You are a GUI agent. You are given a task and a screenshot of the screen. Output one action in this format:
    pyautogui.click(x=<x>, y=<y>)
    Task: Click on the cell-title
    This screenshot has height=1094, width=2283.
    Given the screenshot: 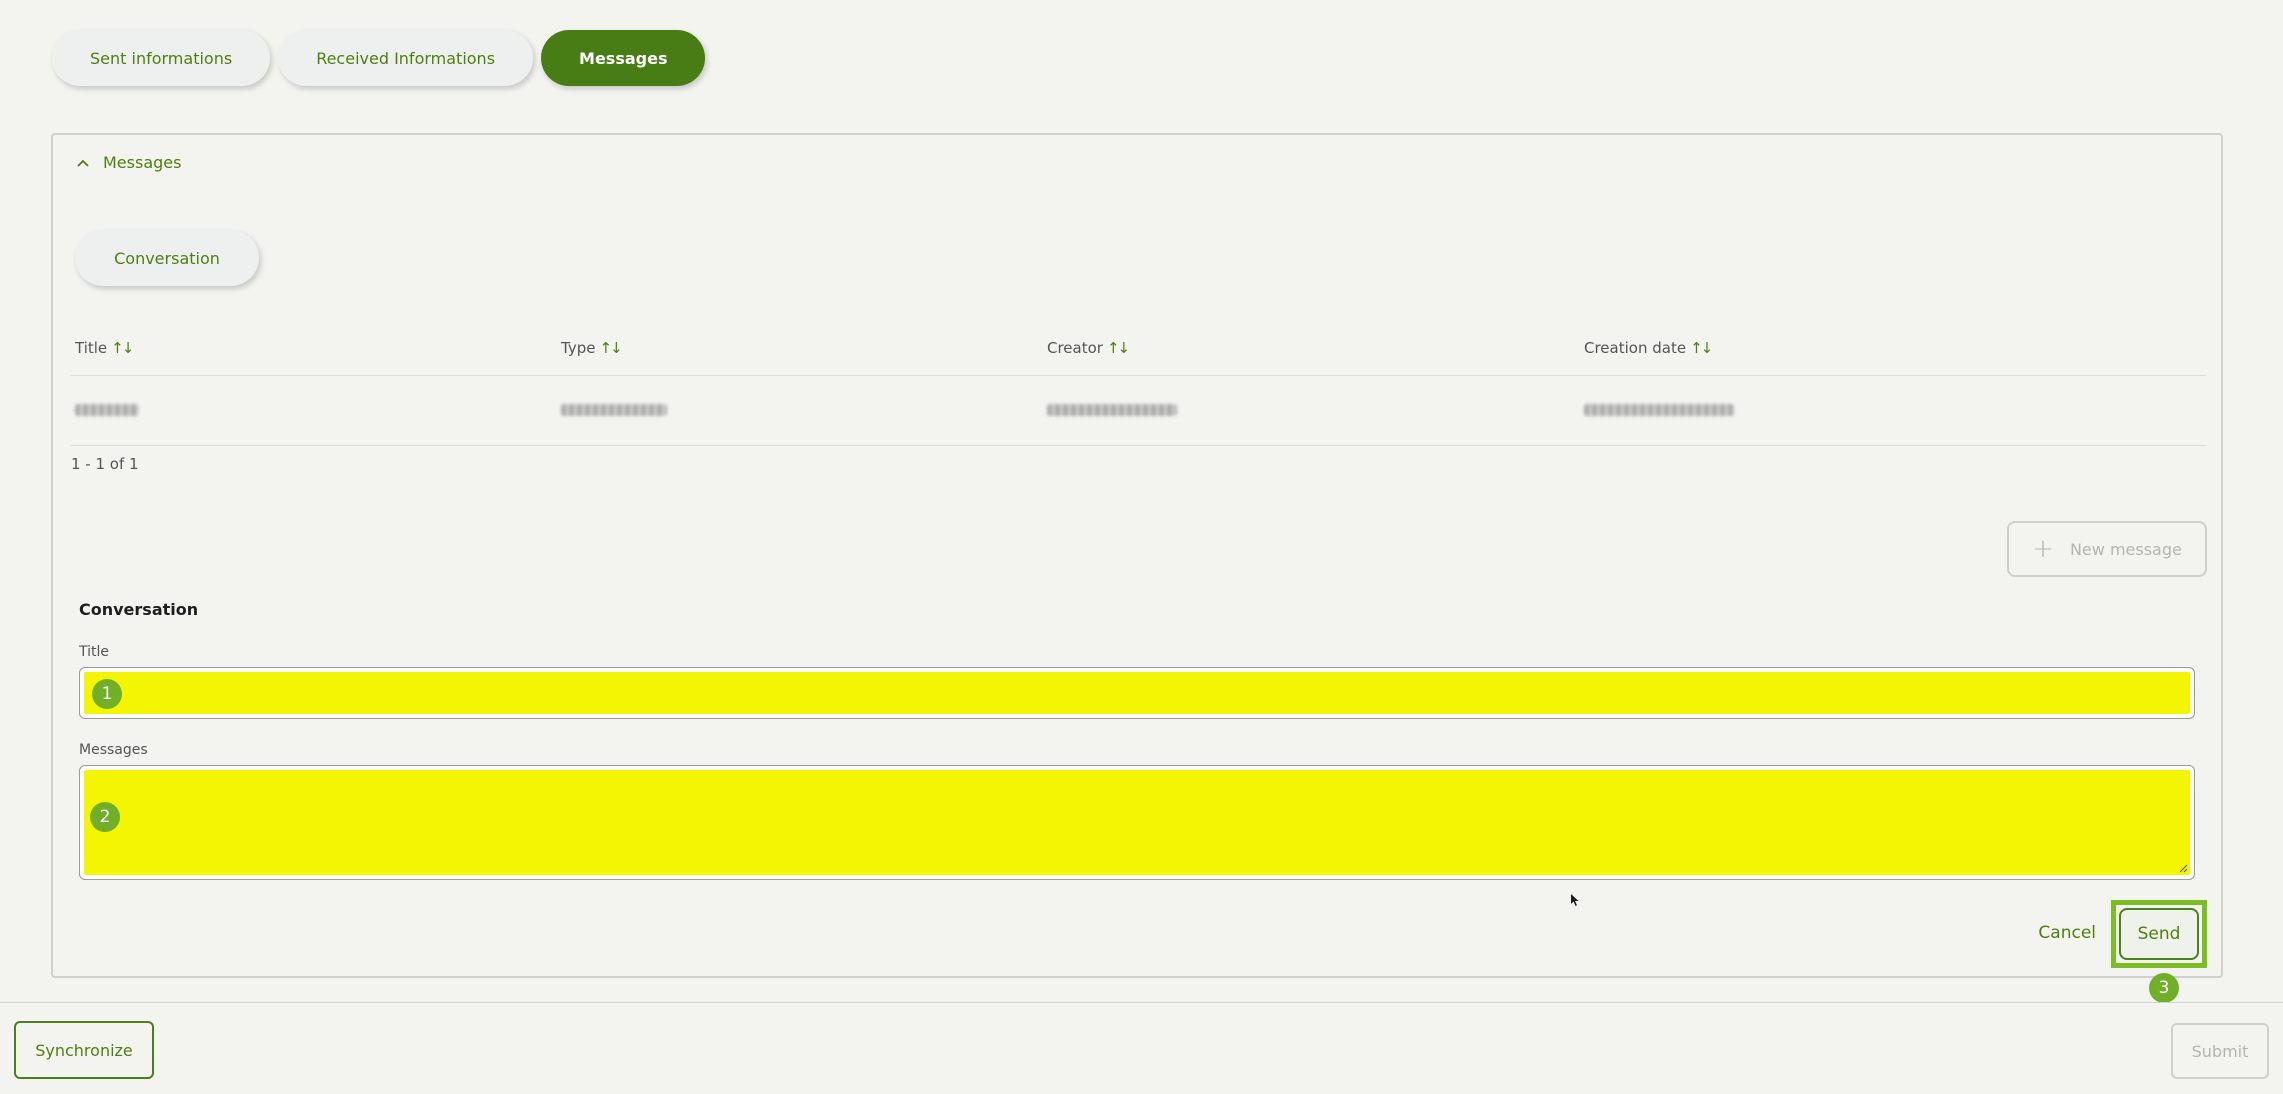 What is the action you would take?
    pyautogui.click(x=314, y=410)
    